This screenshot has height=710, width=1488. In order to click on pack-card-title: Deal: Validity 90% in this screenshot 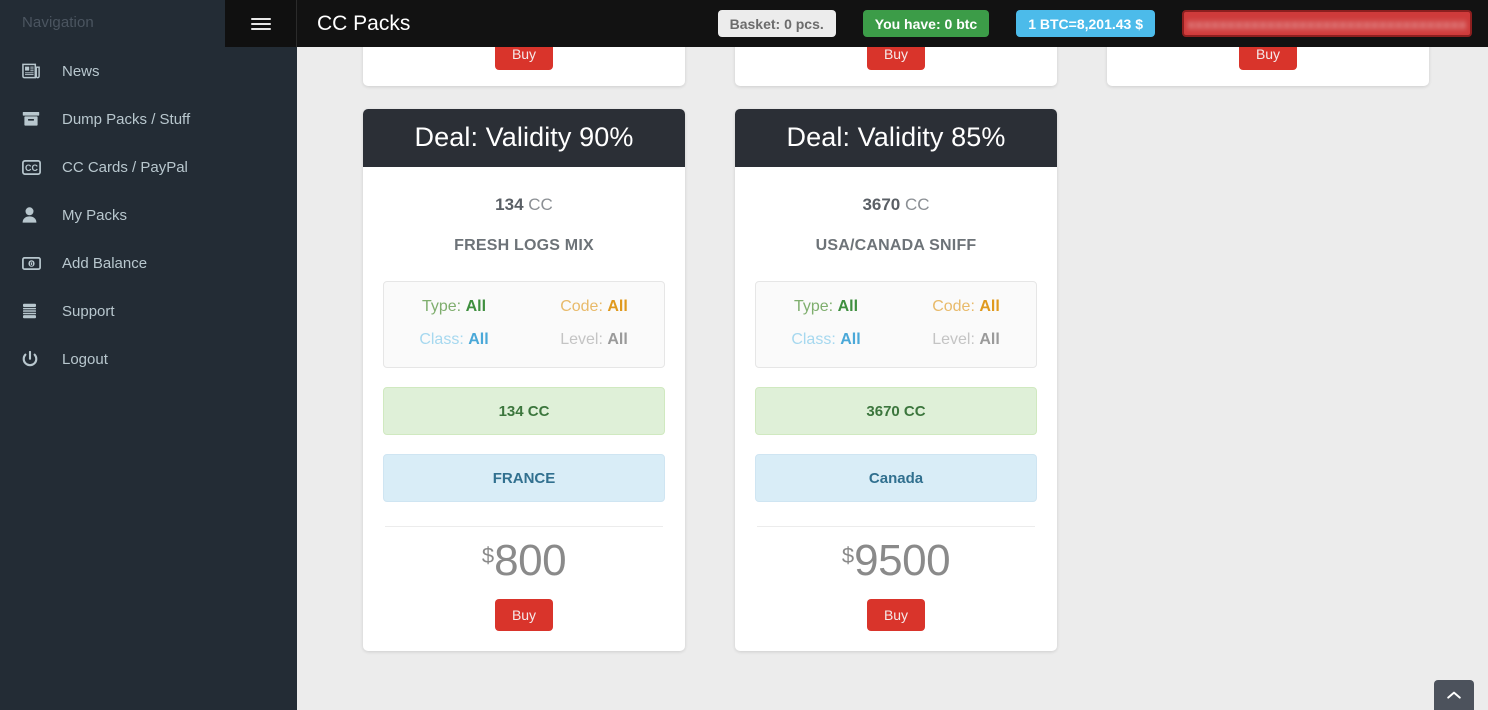, I will do `click(524, 138)`.